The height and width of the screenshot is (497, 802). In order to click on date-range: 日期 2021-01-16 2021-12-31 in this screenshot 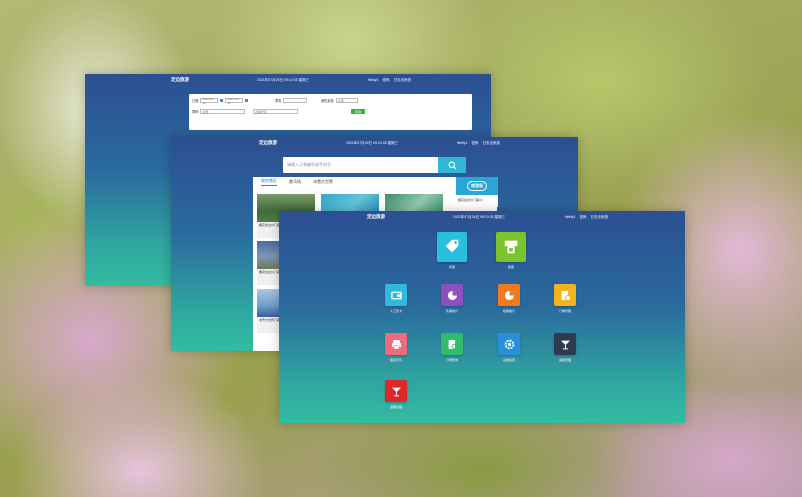, I will do `click(221, 101)`.